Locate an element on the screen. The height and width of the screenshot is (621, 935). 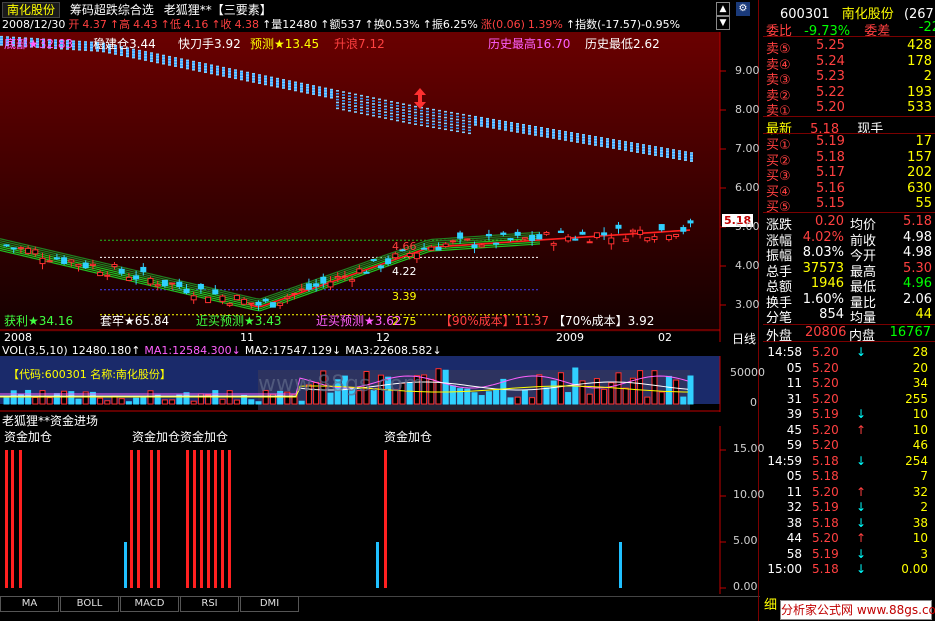
stat-value: 37573 is located at coordinates (823, 268).